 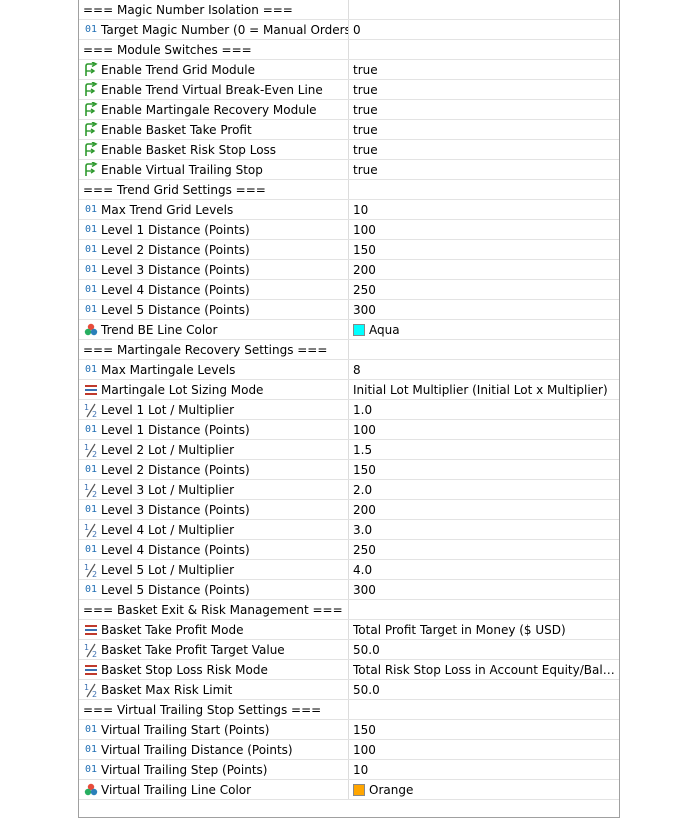 I want to click on input-name-cell: 01 Level 1 Distance (Points), so click(x=214, y=229).